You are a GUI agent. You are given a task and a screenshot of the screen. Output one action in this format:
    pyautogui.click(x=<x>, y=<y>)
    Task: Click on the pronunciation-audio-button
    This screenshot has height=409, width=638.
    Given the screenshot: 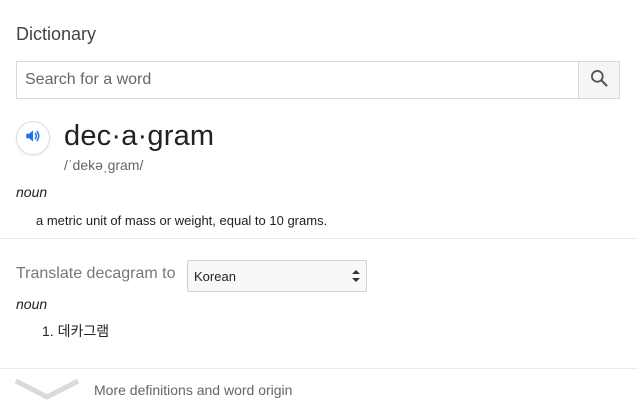 What is the action you would take?
    pyautogui.click(x=33, y=138)
    